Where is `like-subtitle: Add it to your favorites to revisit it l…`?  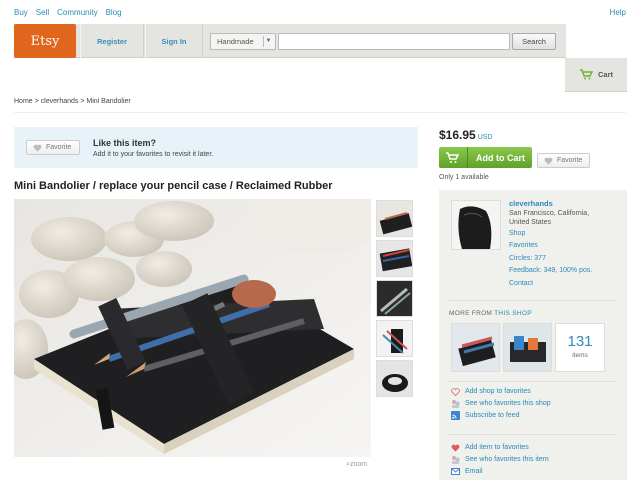 like-subtitle: Add it to your favorites to revisit it l… is located at coordinates (153, 154).